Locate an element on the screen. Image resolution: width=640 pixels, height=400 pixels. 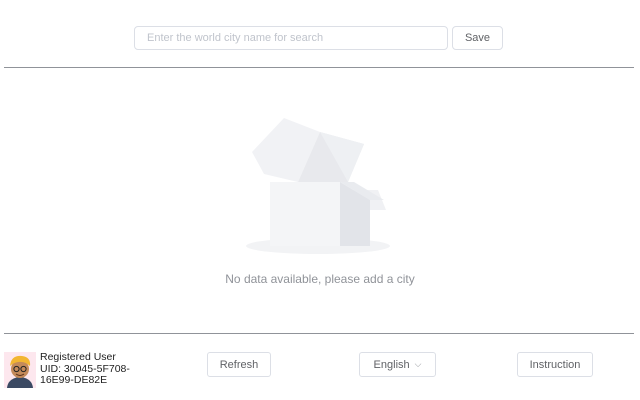
refresh-button: Refresh is located at coordinates (239, 364).